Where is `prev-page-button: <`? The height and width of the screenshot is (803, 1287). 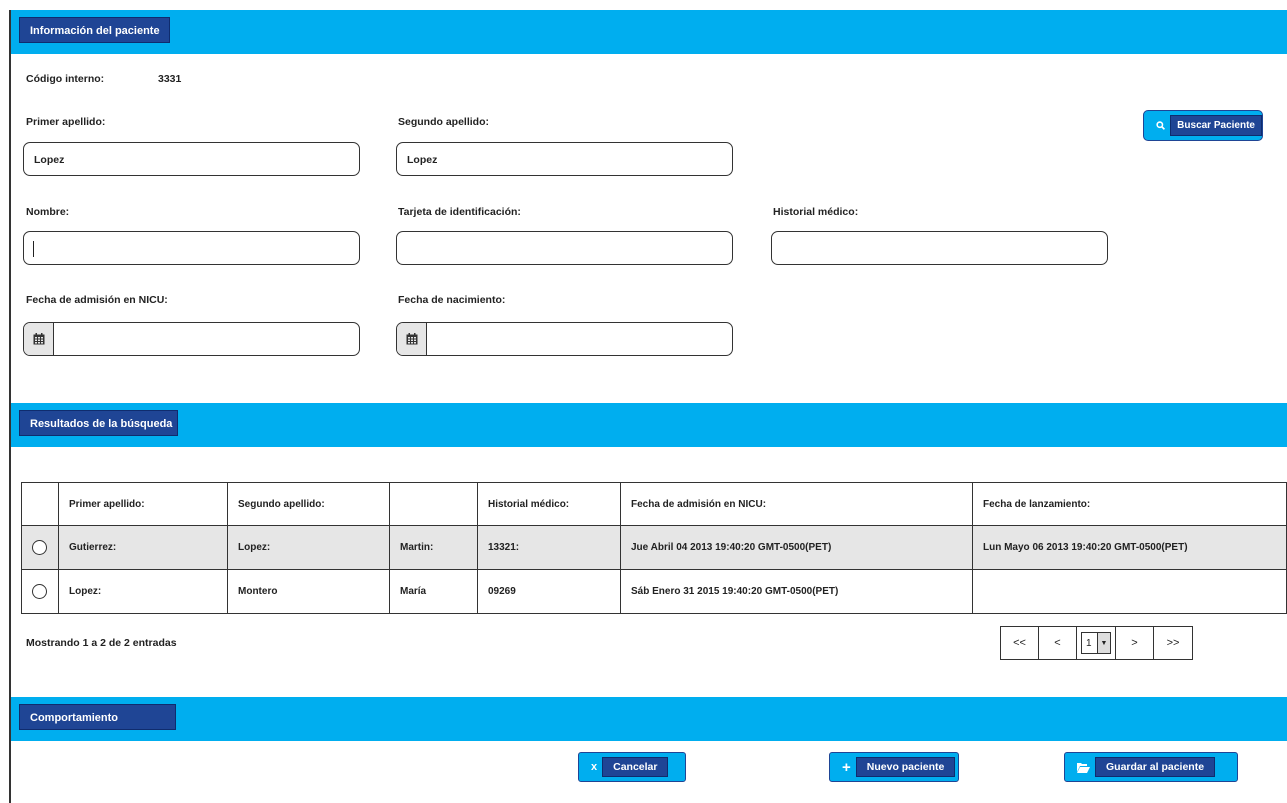 prev-page-button: < is located at coordinates (1058, 643).